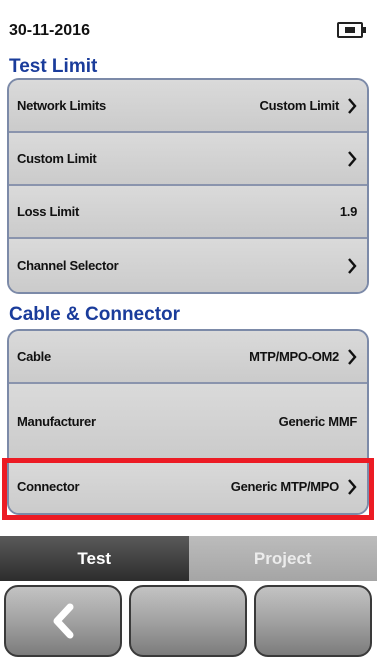 This screenshot has height=660, width=377. Describe the element at coordinates (285, 486) in the screenshot. I see `row-value: Generic MTP/MPO` at that location.